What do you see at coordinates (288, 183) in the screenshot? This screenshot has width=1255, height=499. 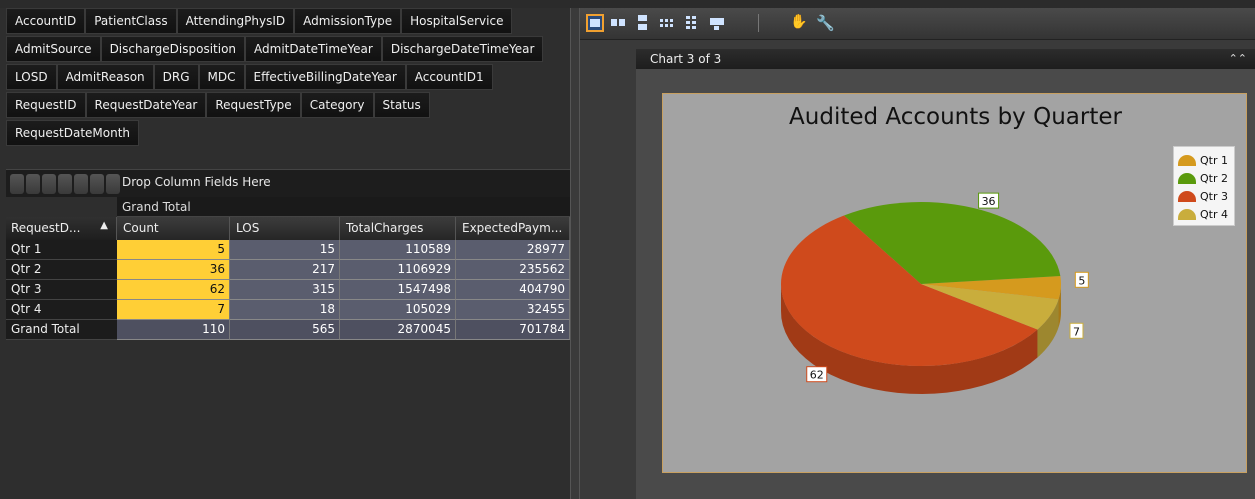 I see `column-drop-area: Drop Column Fields Here` at bounding box center [288, 183].